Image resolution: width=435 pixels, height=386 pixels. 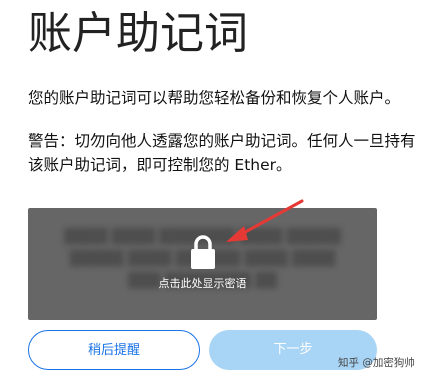 I want to click on intro-text: 您的账户助记词可以帮助您轻松备份和恢复个人账户。, so click(x=214, y=98).